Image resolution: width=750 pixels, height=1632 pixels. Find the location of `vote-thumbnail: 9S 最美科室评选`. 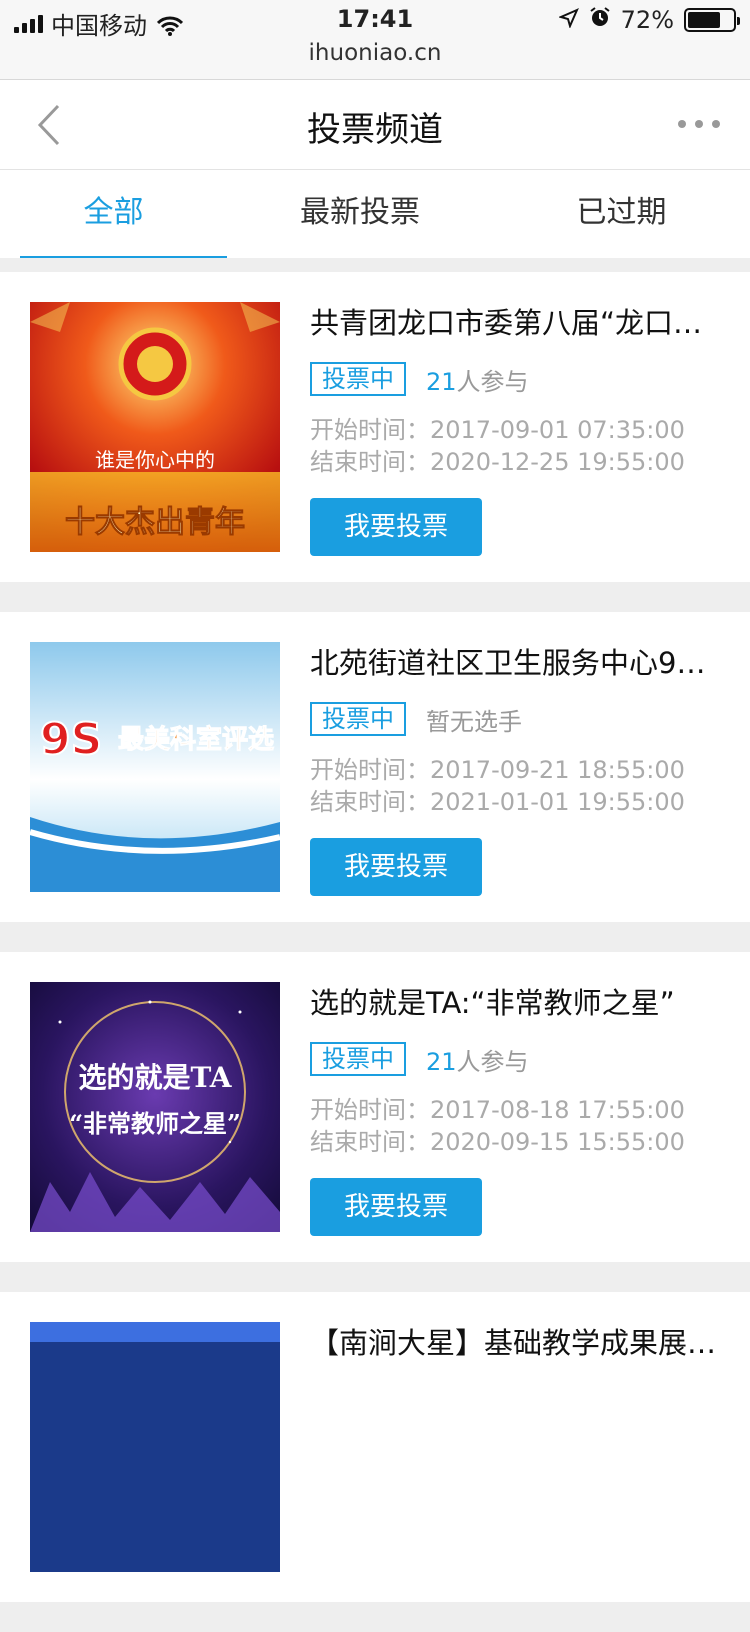

vote-thumbnail: 9S 最美科室评选 is located at coordinates (155, 767).